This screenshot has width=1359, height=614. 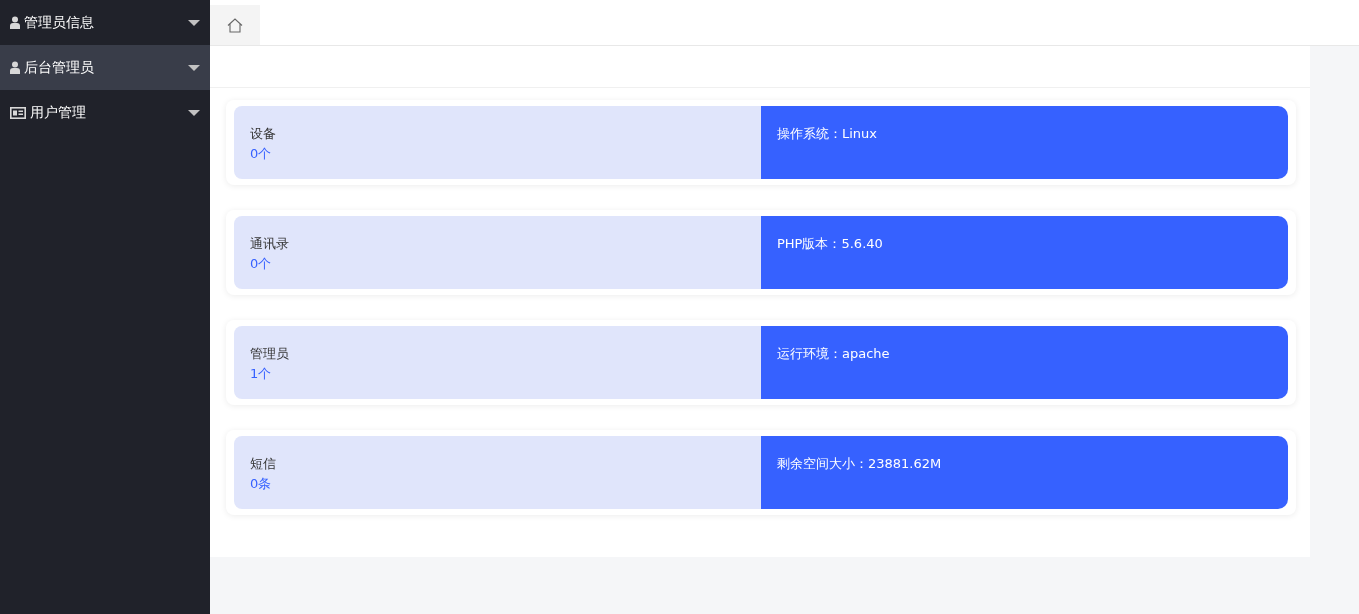 What do you see at coordinates (859, 464) in the screenshot?
I see `system-info-text: 剩余空间大小：23881.62M` at bounding box center [859, 464].